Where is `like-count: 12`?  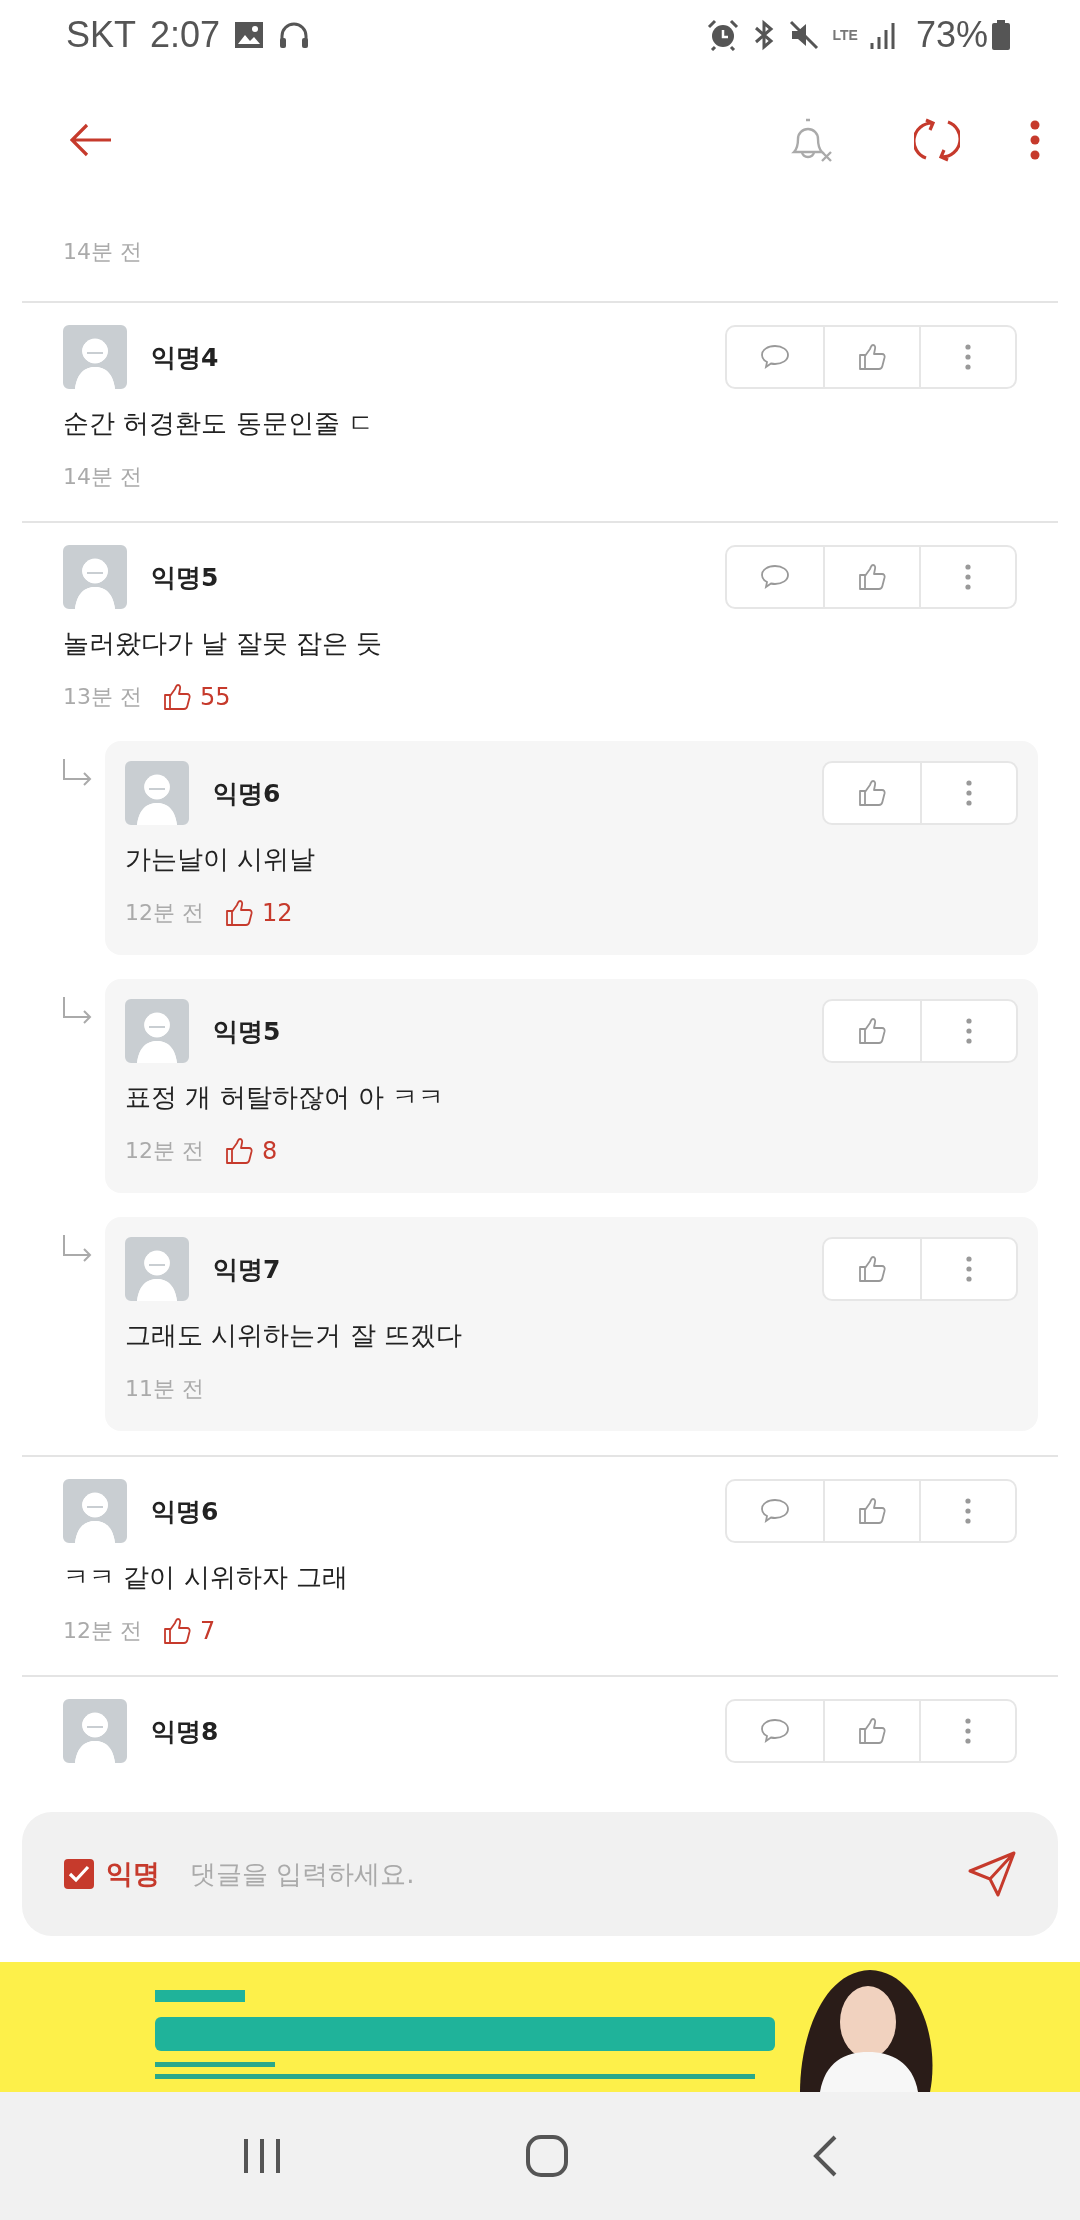 like-count: 12 is located at coordinates (258, 913).